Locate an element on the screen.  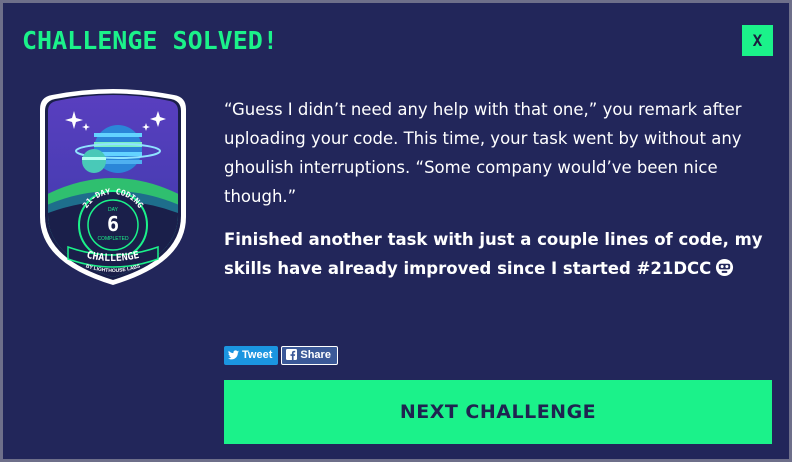
tweet-button: Tweet is located at coordinates (251, 355).